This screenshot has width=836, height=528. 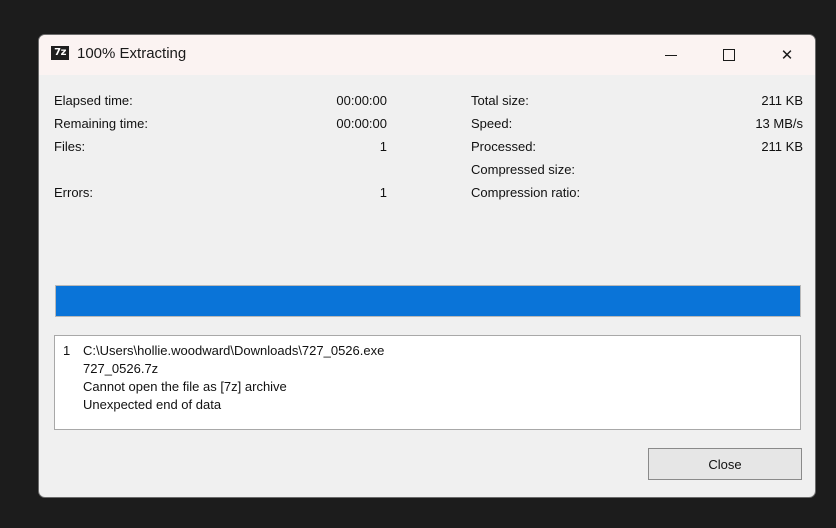 What do you see at coordinates (60, 53) in the screenshot?
I see `7zip-app-icon: 7z` at bounding box center [60, 53].